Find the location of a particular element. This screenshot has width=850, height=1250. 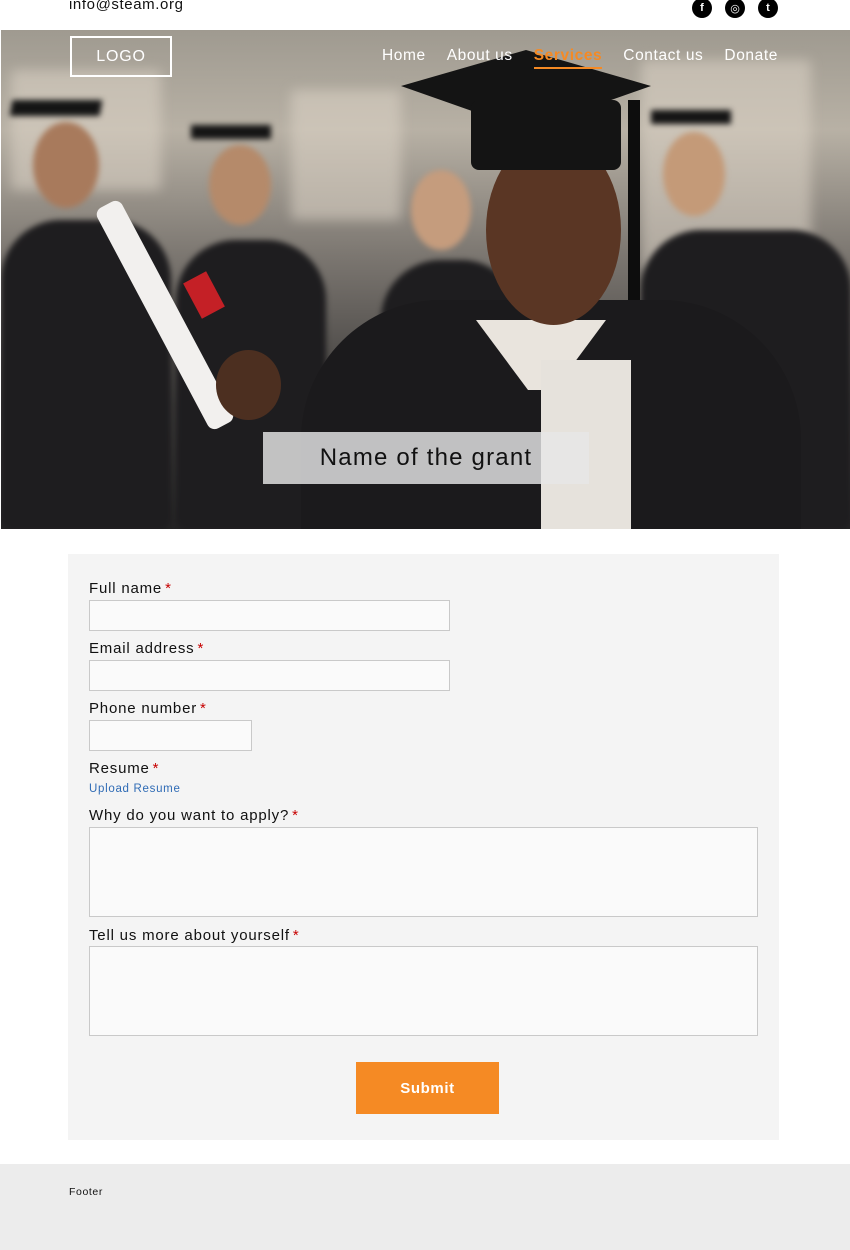

site-logo: LOGO is located at coordinates (121, 56).